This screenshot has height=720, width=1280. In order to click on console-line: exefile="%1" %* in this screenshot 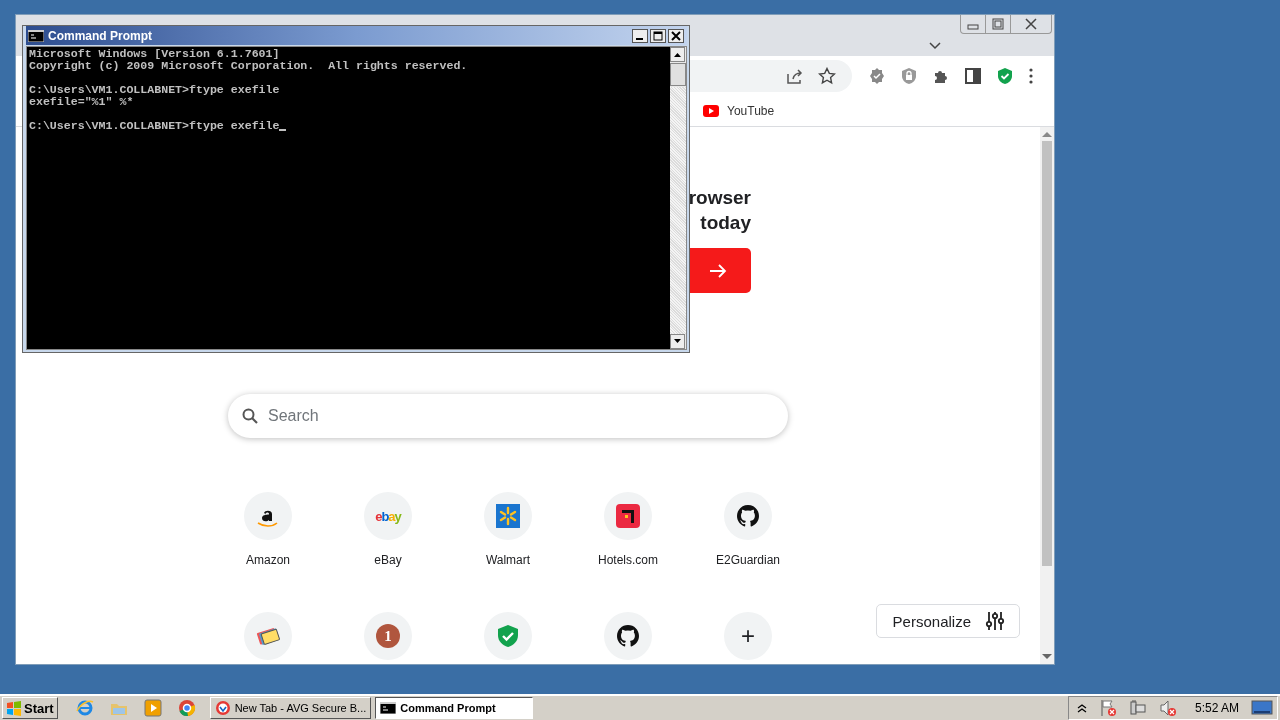, I will do `click(81, 102)`.